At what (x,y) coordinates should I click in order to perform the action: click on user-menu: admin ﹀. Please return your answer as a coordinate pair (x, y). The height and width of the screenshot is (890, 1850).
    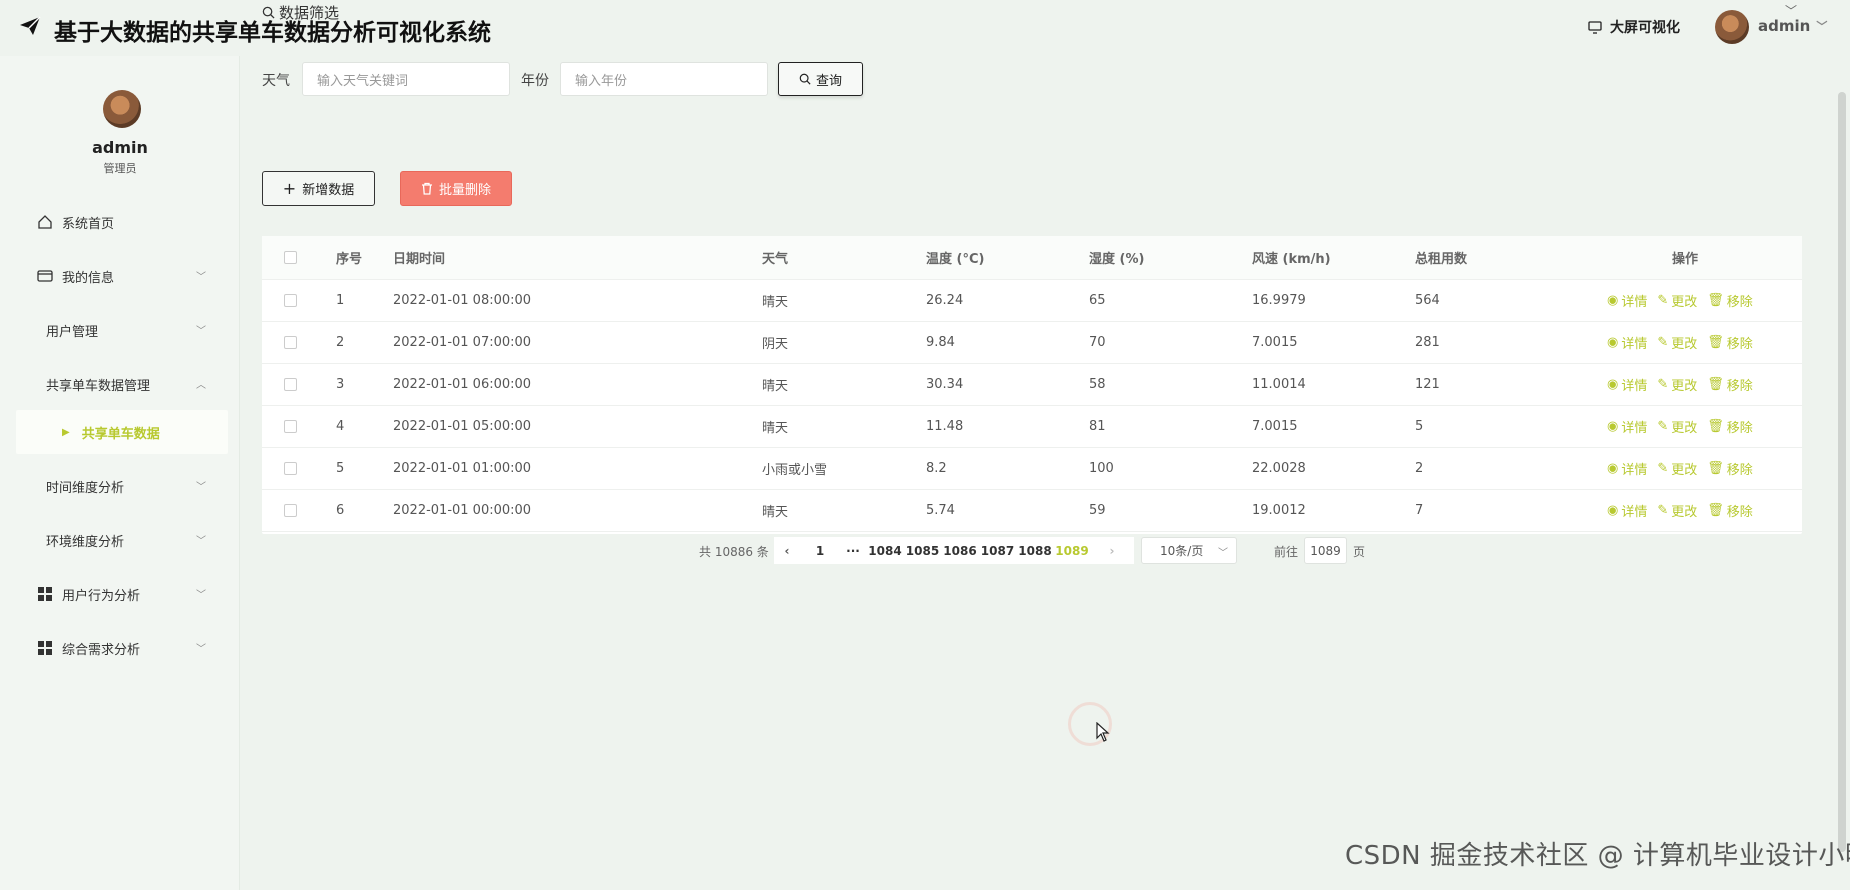
    Looking at the image, I should click on (1792, 26).